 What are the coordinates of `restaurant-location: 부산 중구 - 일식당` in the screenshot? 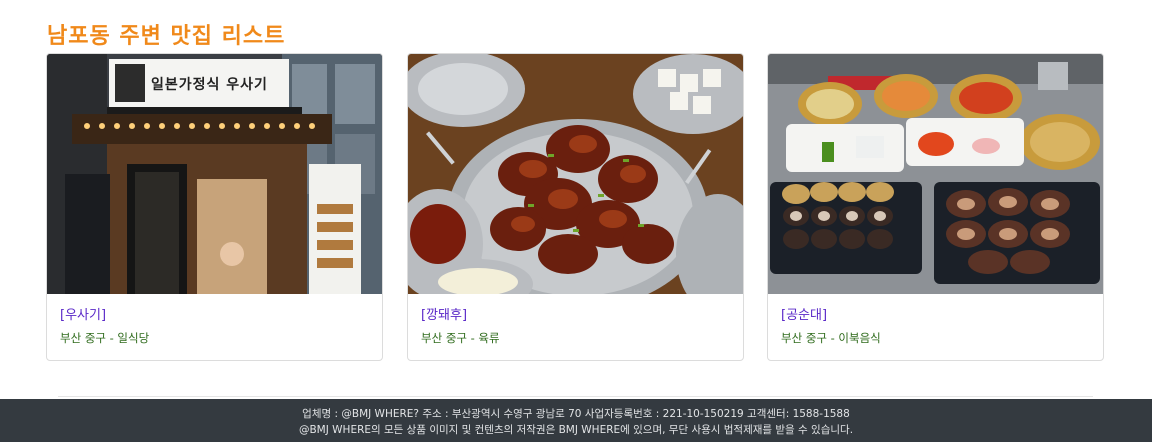 It's located at (105, 338).